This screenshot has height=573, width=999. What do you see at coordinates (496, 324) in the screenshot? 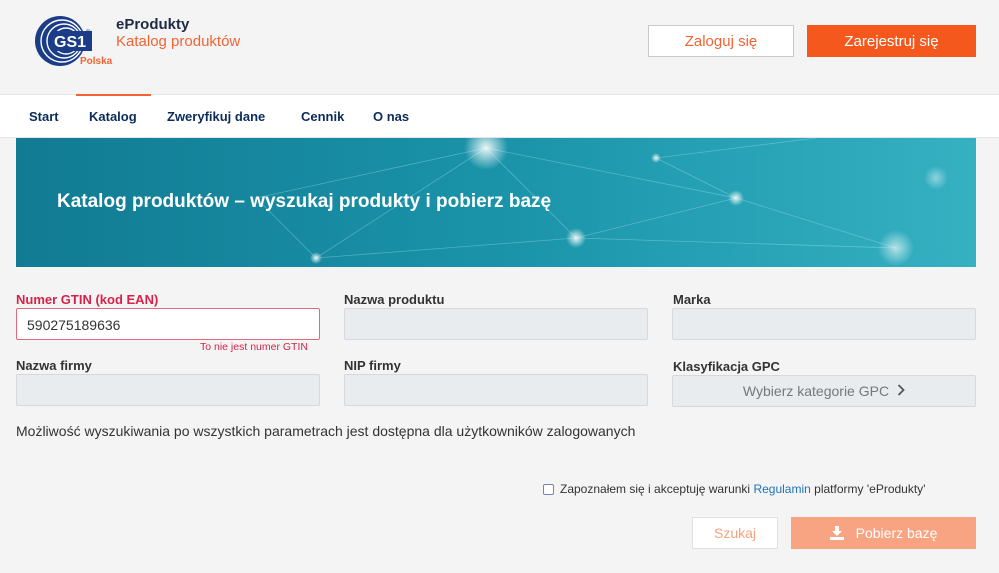
I see `product-name-input` at bounding box center [496, 324].